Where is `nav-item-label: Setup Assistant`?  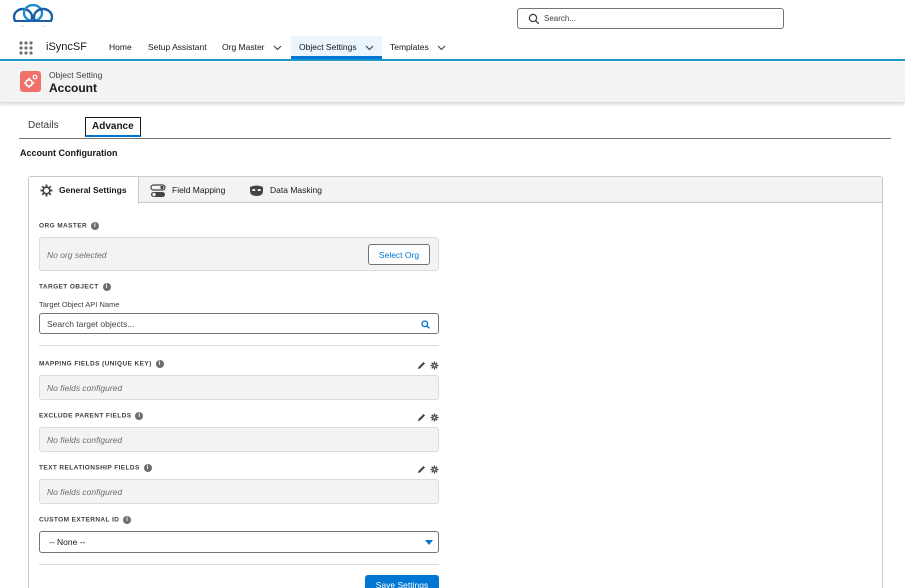
nav-item-label: Setup Assistant is located at coordinates (177, 47).